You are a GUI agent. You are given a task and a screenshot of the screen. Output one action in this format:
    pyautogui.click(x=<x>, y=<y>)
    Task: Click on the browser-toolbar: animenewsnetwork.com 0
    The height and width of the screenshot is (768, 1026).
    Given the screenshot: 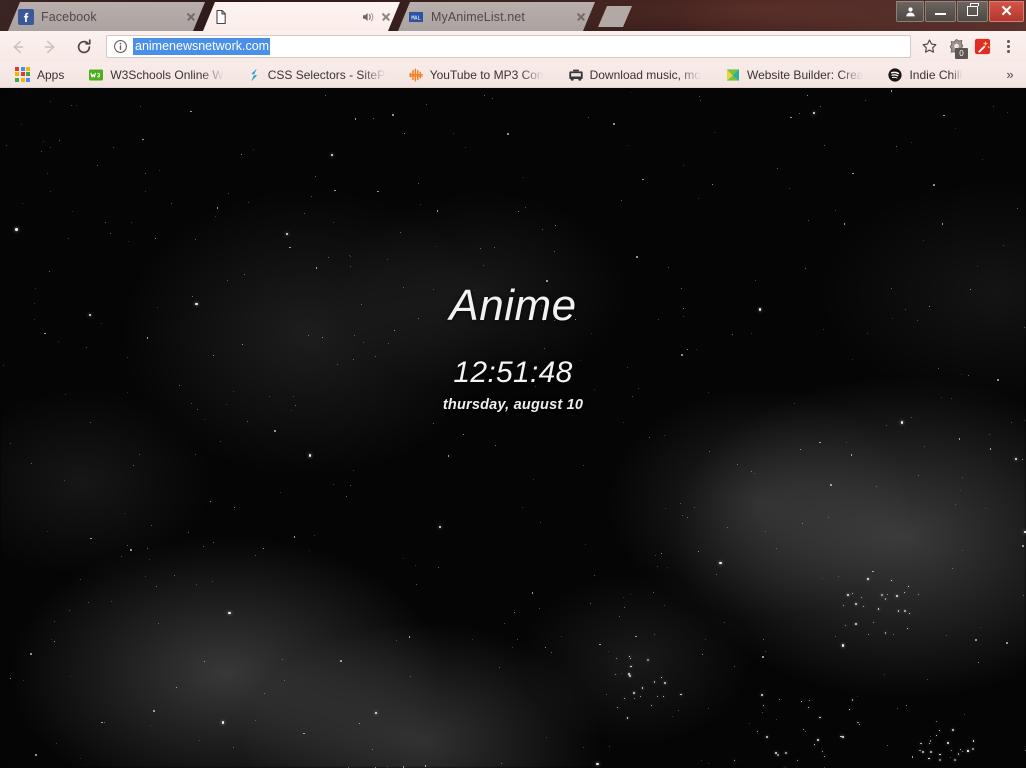 What is the action you would take?
    pyautogui.click(x=513, y=46)
    